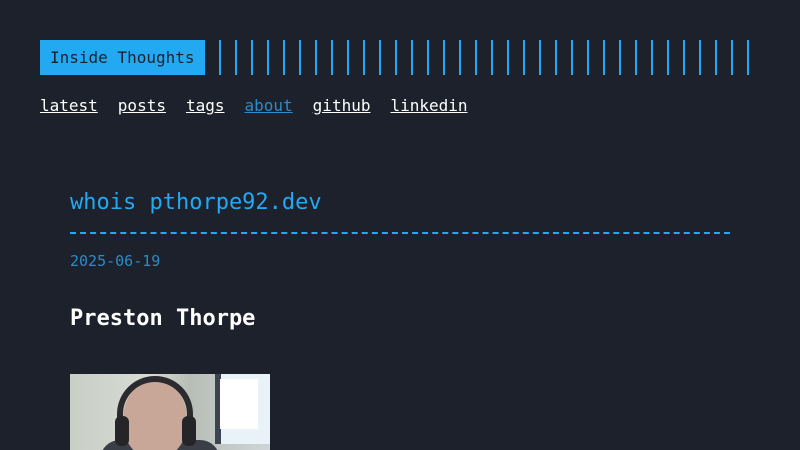  What do you see at coordinates (189, 431) in the screenshot?
I see `photo-earcup-right` at bounding box center [189, 431].